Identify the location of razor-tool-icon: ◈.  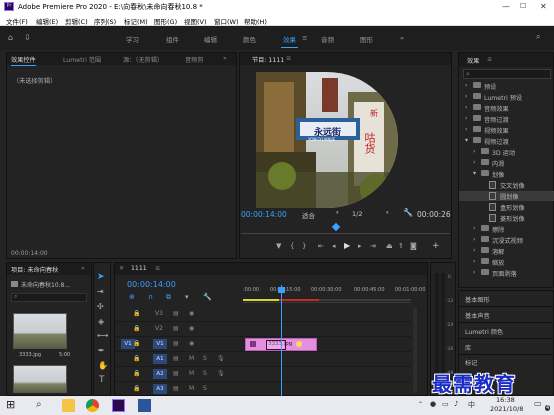
(101, 321).